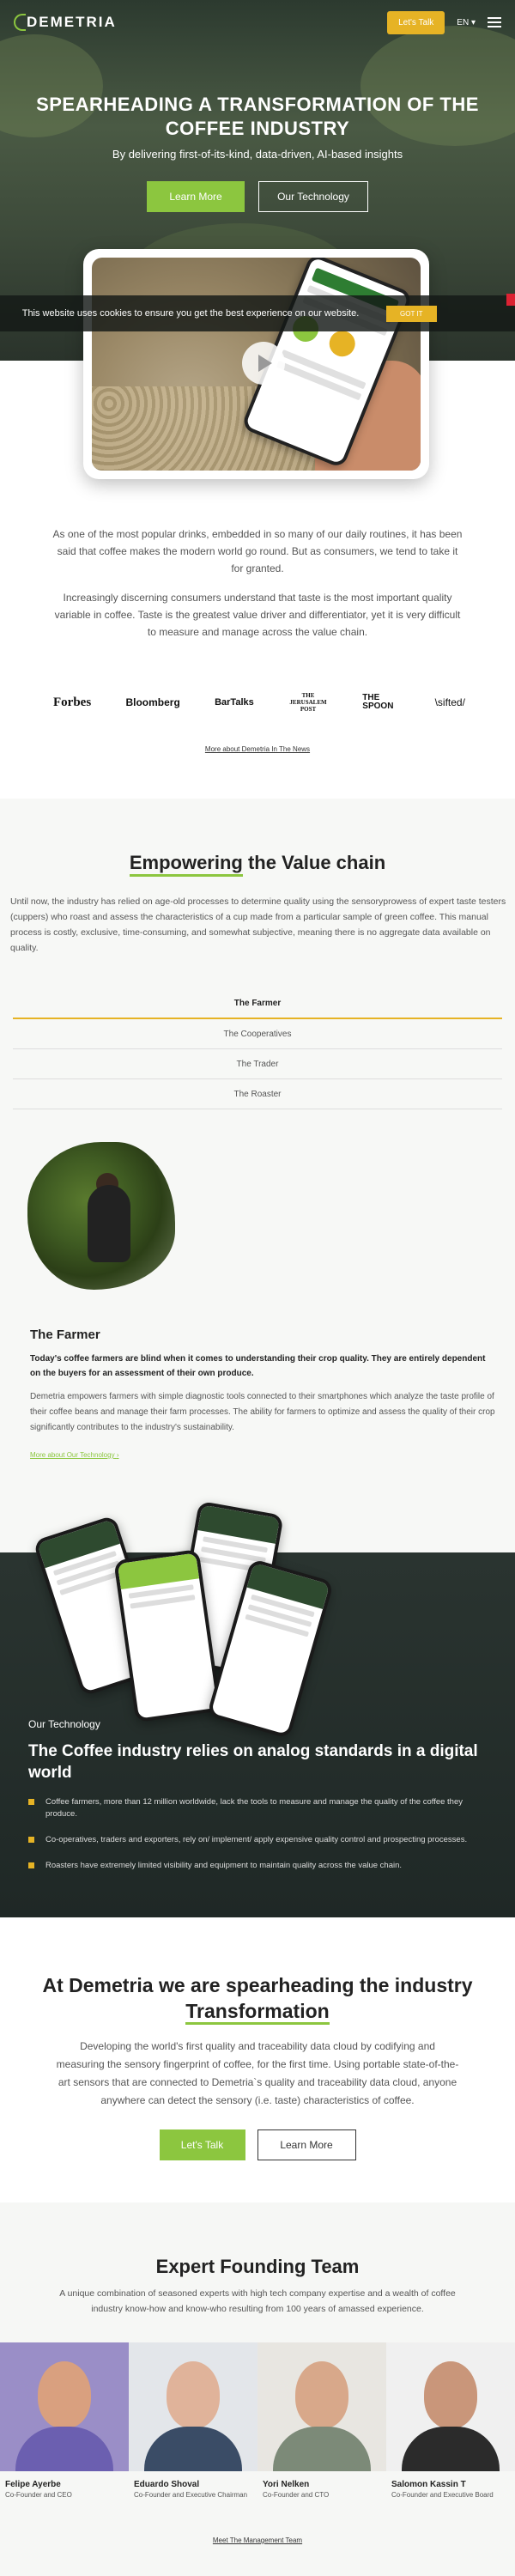  Describe the element at coordinates (450, 2406) in the screenshot. I see `team-photo-salomon` at that location.